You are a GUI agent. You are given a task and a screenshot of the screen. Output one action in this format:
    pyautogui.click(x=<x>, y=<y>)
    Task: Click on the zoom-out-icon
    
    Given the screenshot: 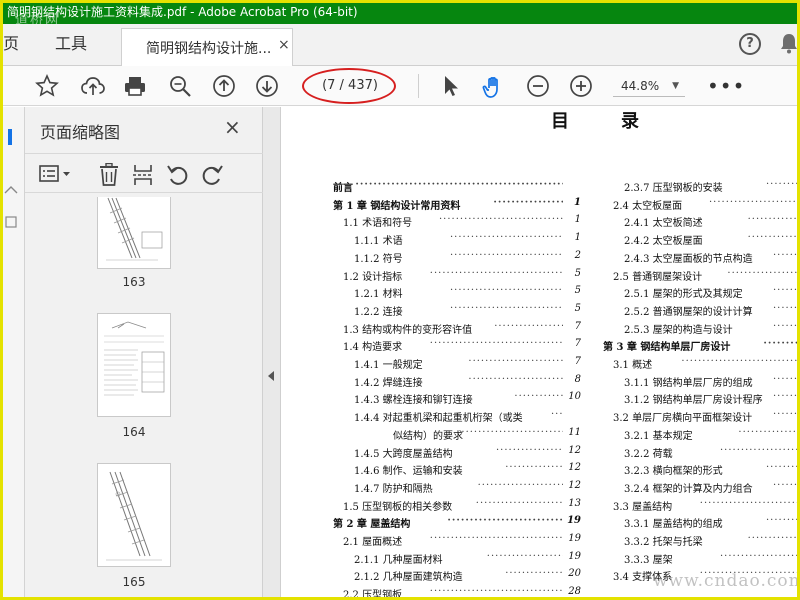 What is the action you would take?
    pyautogui.click(x=538, y=86)
    